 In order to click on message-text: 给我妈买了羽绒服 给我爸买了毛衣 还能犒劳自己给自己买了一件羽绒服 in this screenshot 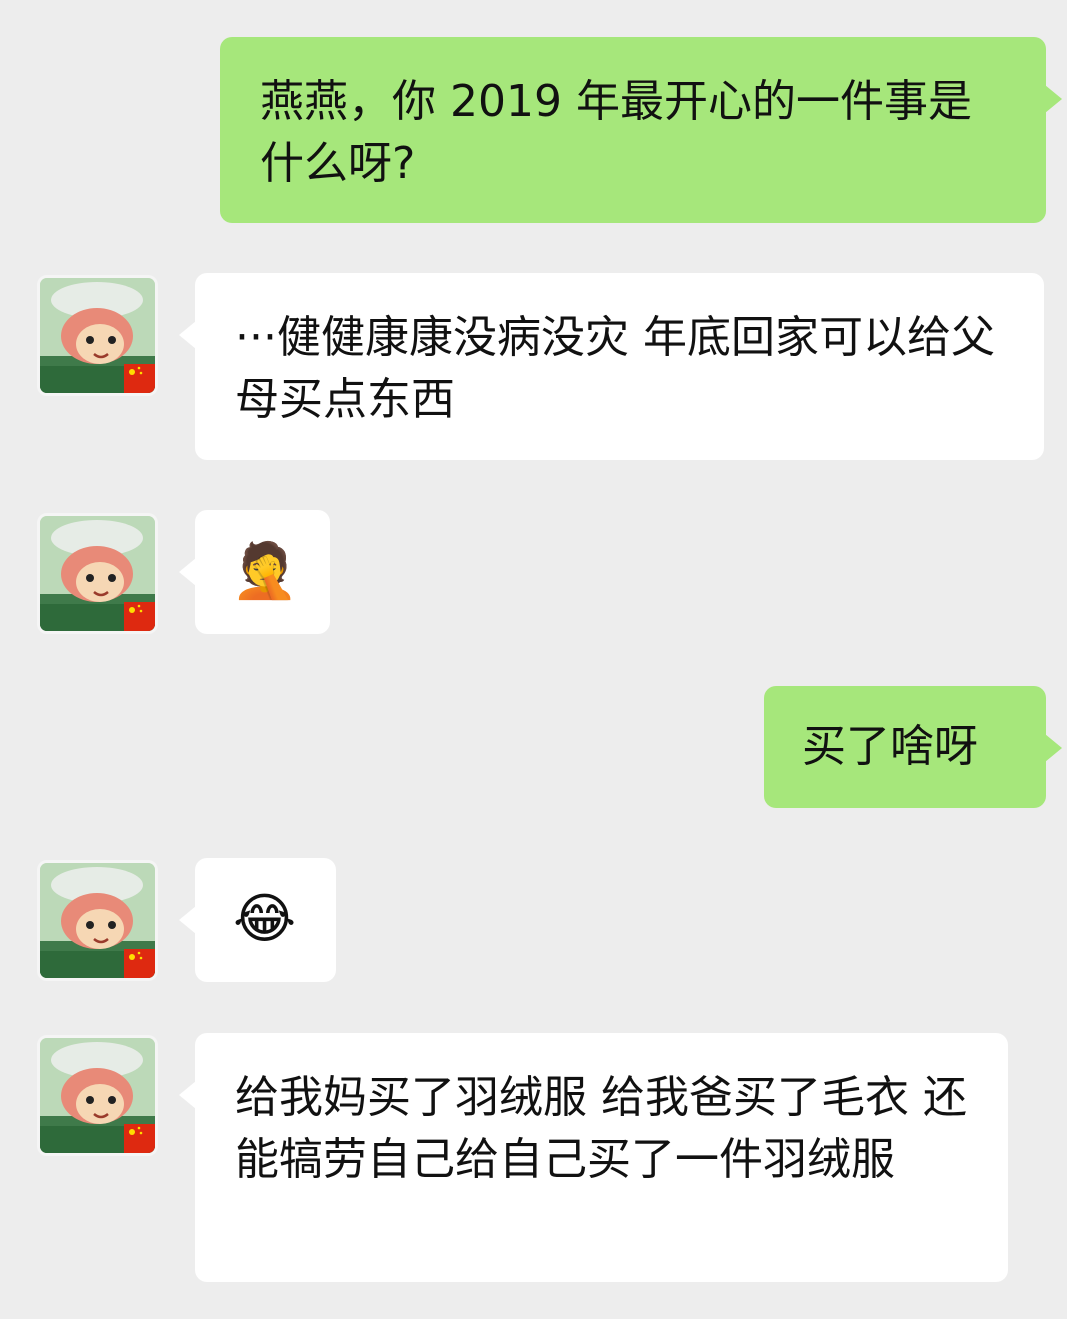, I will do `click(601, 1128)`.